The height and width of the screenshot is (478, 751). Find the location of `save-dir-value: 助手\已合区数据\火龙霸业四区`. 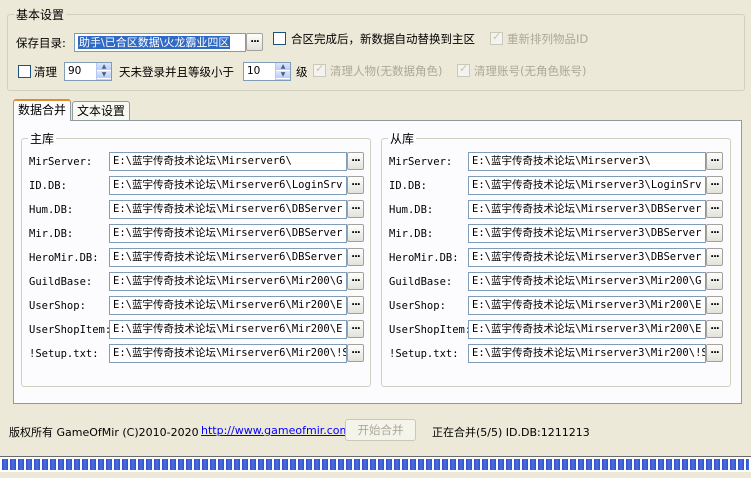

save-dir-value: 助手\已合区数据\火龙霸业四区 is located at coordinates (154, 42).